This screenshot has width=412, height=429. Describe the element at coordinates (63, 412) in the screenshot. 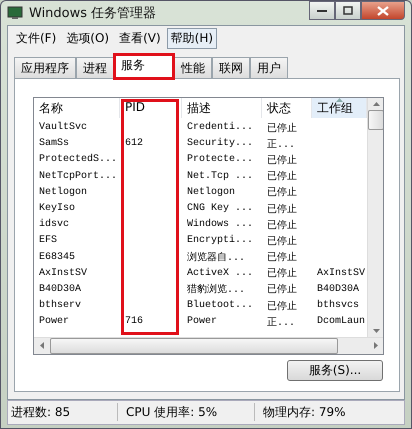

I see `status-text: 进程数: 85` at that location.